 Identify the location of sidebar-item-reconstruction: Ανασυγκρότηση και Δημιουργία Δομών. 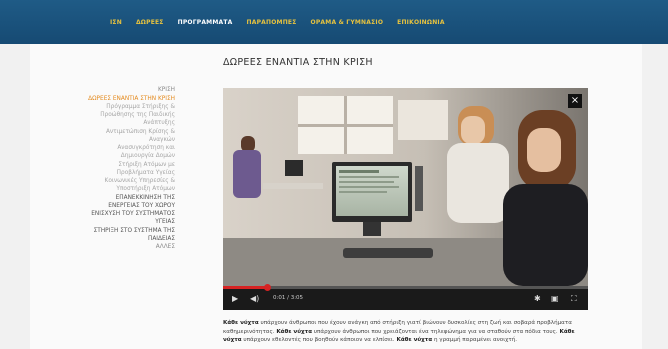
(130, 152).